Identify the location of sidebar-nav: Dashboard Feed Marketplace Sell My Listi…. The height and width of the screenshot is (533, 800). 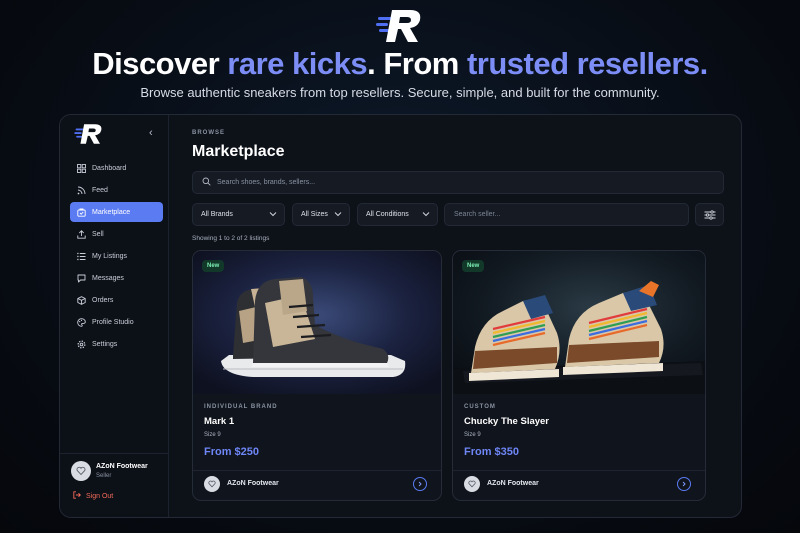
(116, 257).